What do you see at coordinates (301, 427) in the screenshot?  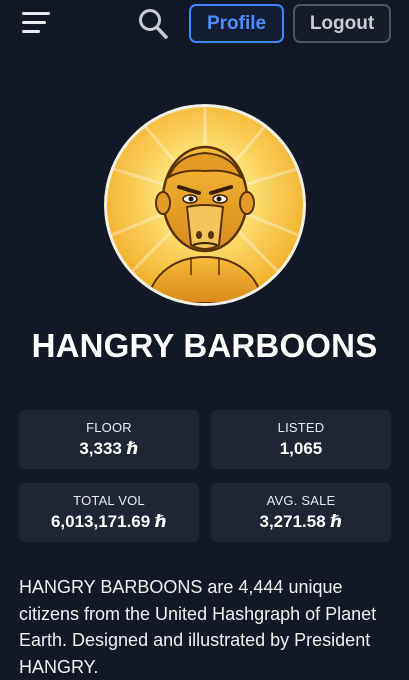 I see `stat-label: LISTED` at bounding box center [301, 427].